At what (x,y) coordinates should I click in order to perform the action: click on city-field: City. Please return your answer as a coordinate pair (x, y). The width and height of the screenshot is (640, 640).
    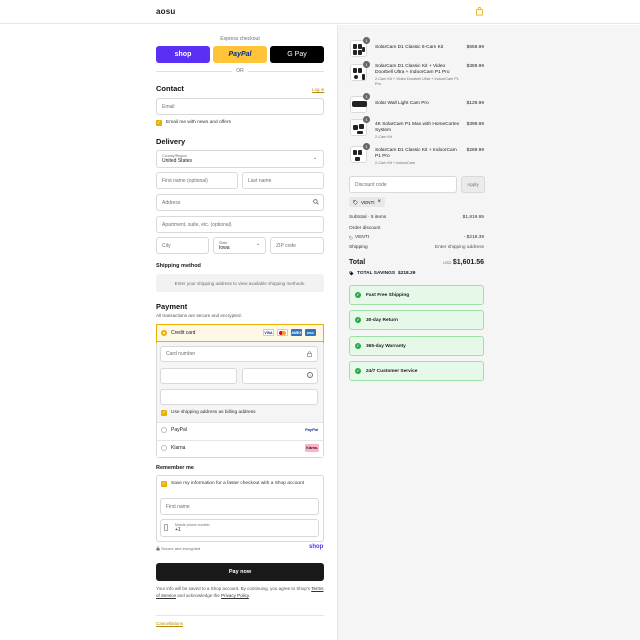
    Looking at the image, I should click on (182, 245).